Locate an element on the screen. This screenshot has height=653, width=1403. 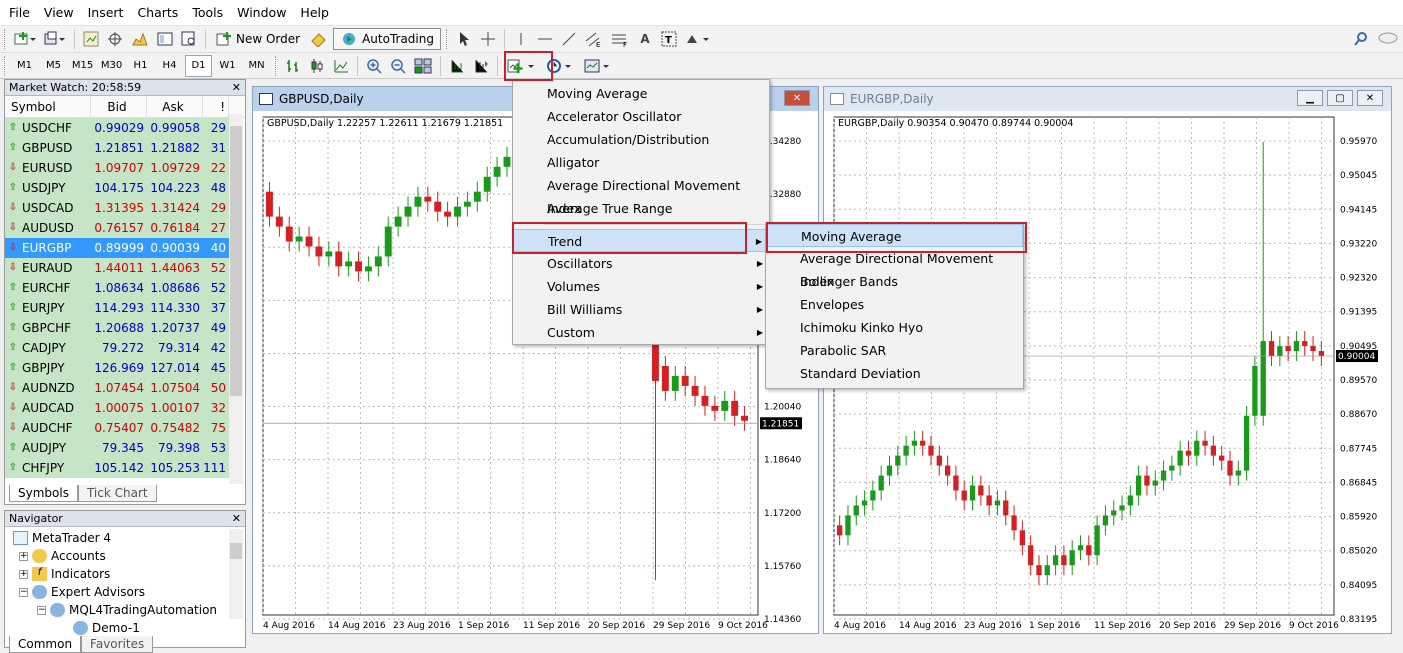
timeframe-h1: H1 is located at coordinates (140, 66).